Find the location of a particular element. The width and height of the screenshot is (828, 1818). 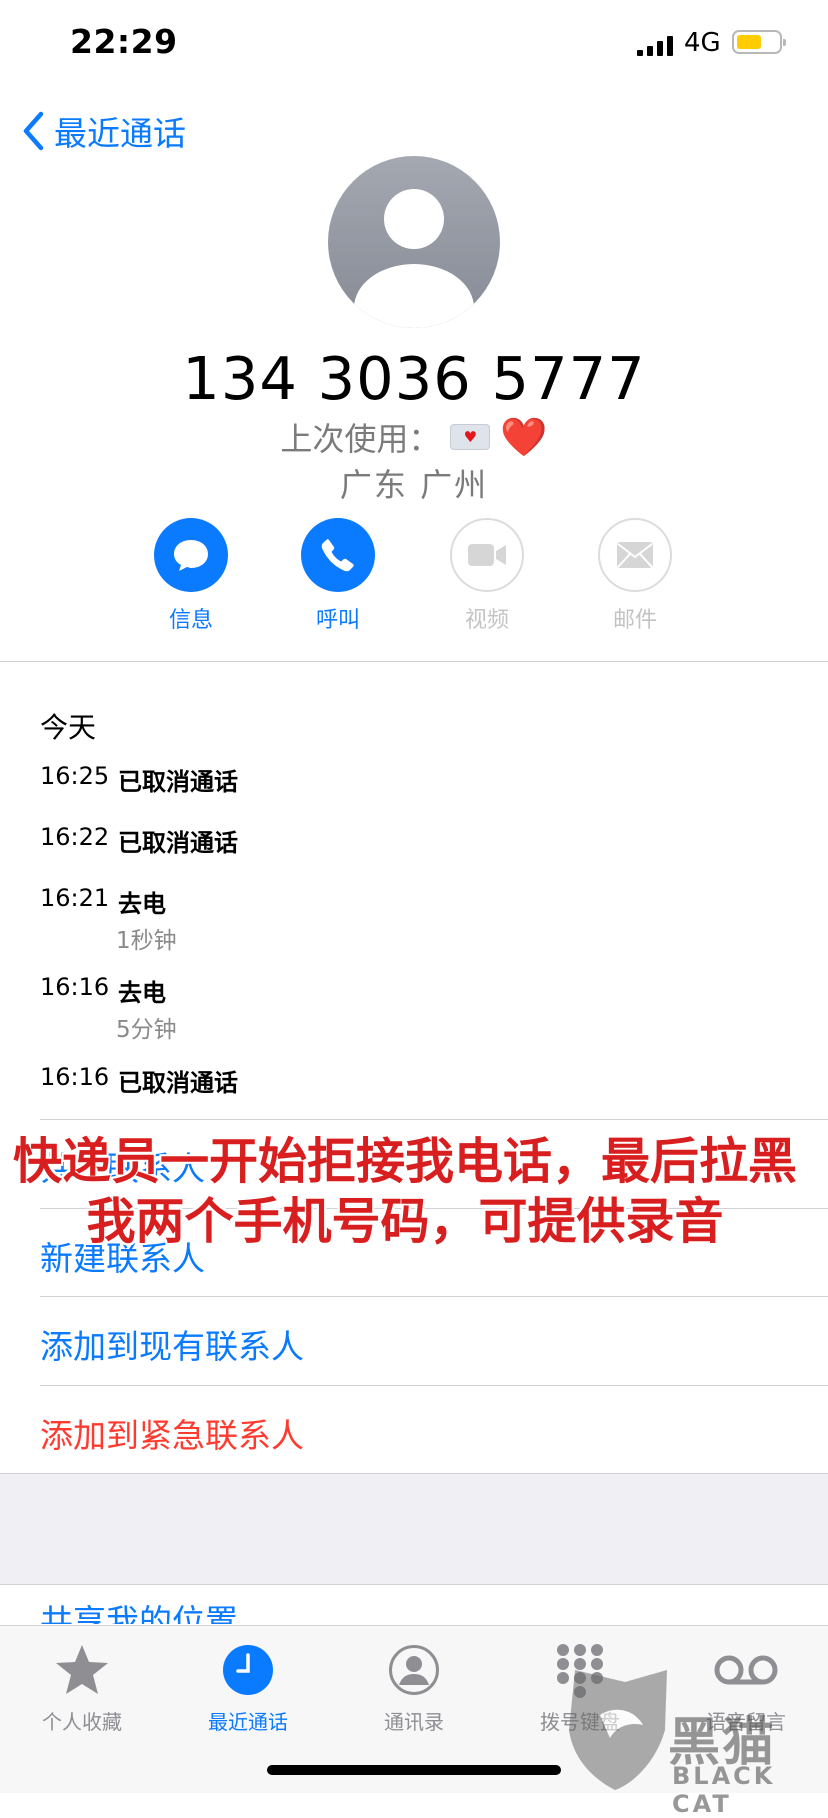

video-label: 视频 is located at coordinates (486, 620).